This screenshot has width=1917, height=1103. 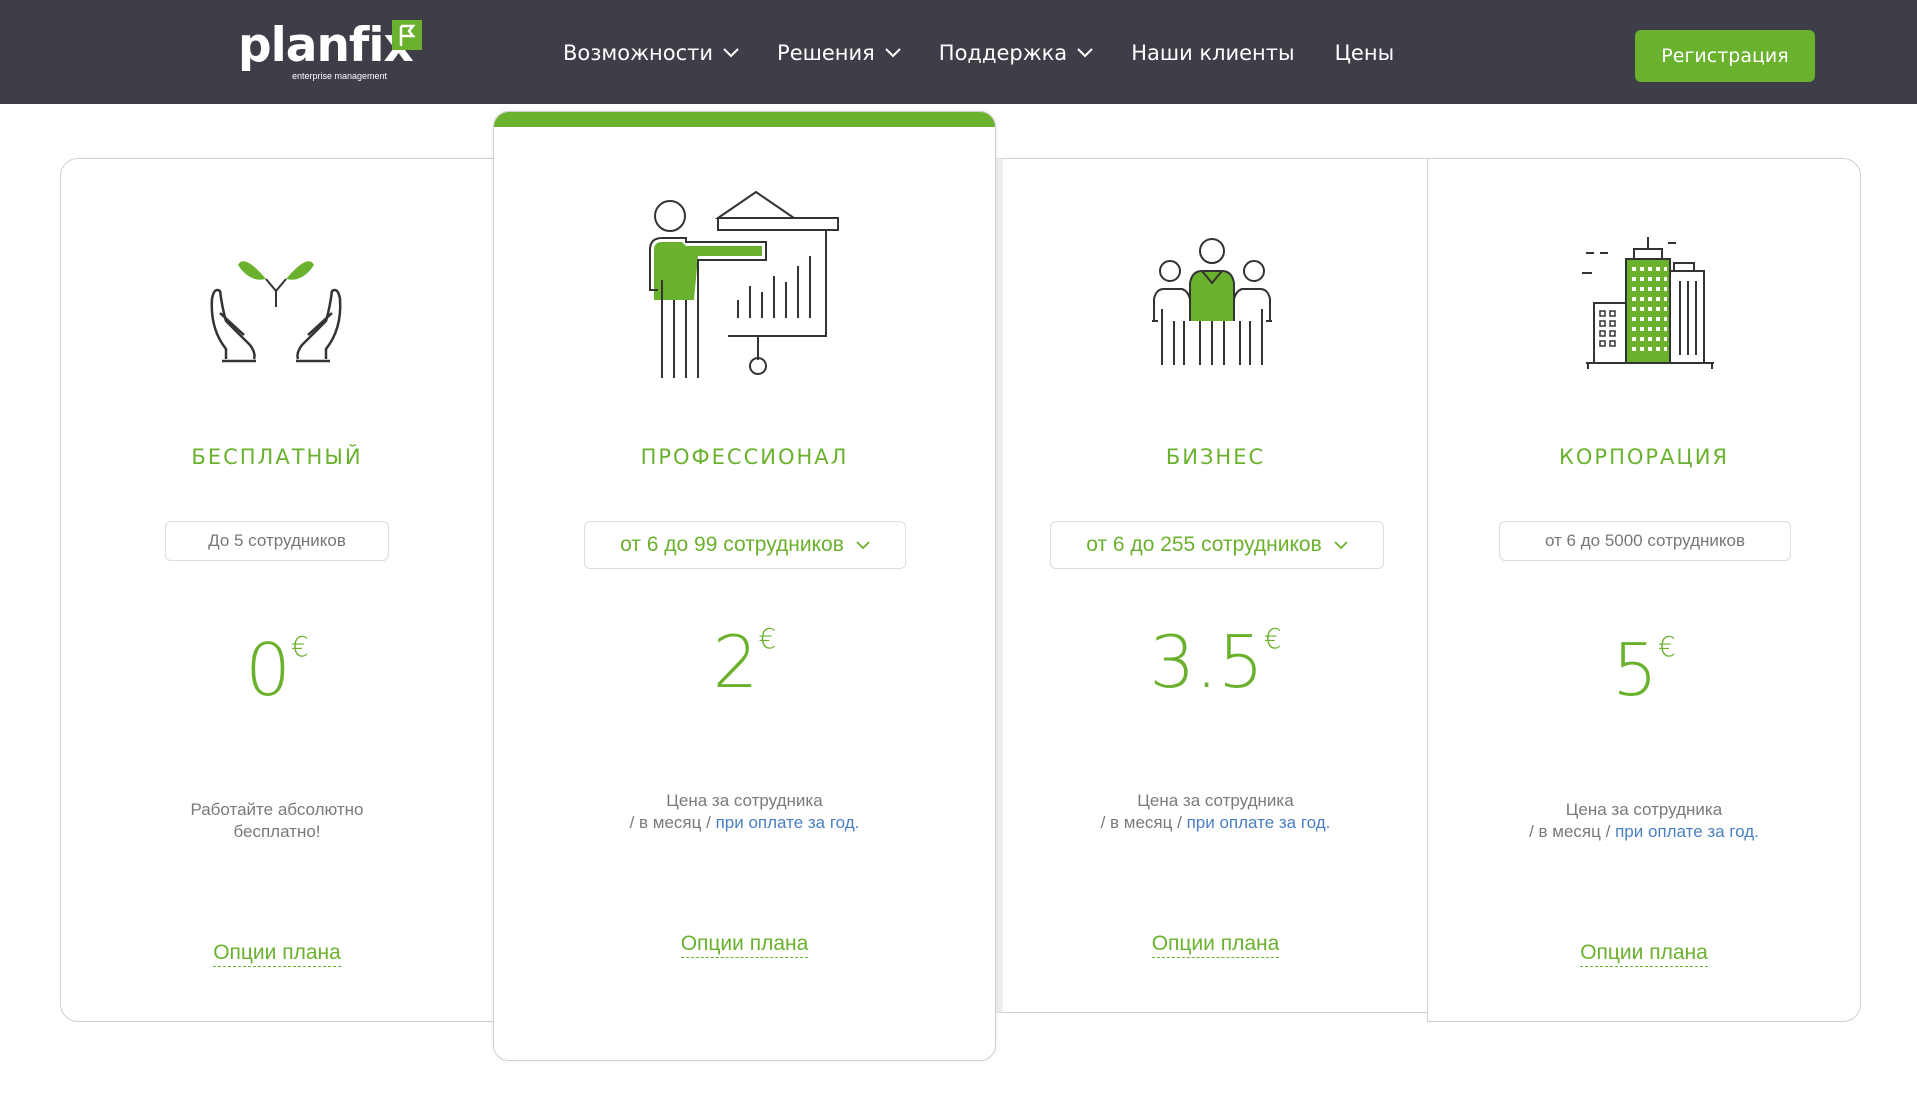 I want to click on nav-clients-label: Наши клиенты, so click(x=1213, y=53).